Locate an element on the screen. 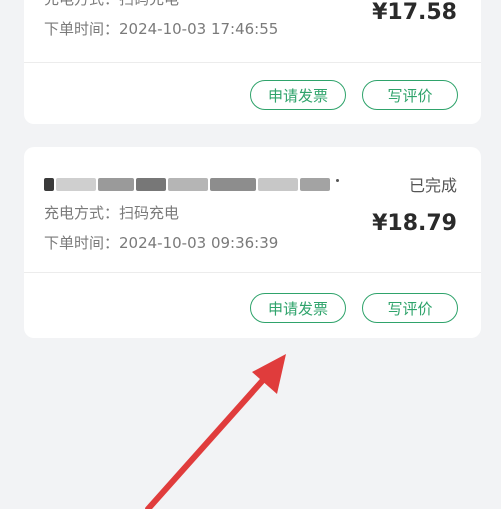 This screenshot has width=501, height=509. red-arrow-annotation-icon is located at coordinates (215, 431).